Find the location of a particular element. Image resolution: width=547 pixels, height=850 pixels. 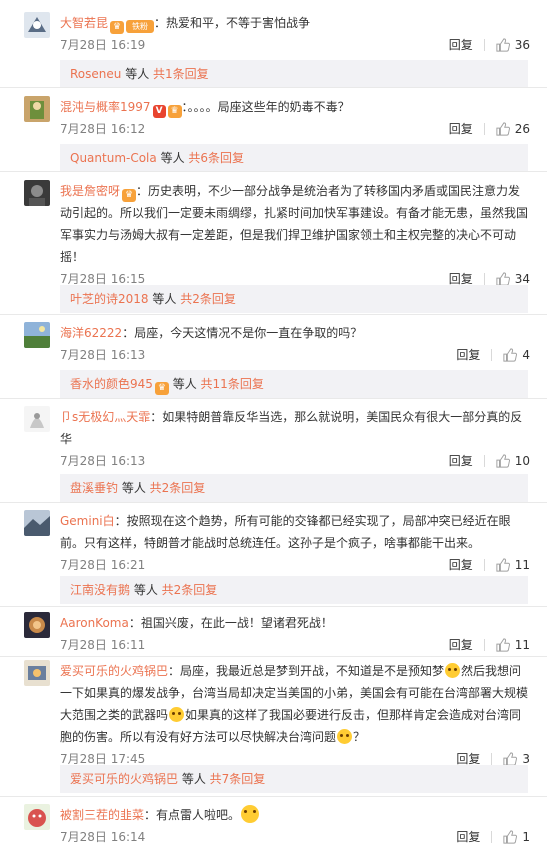

like-button: 26 is located at coordinates (513, 129).